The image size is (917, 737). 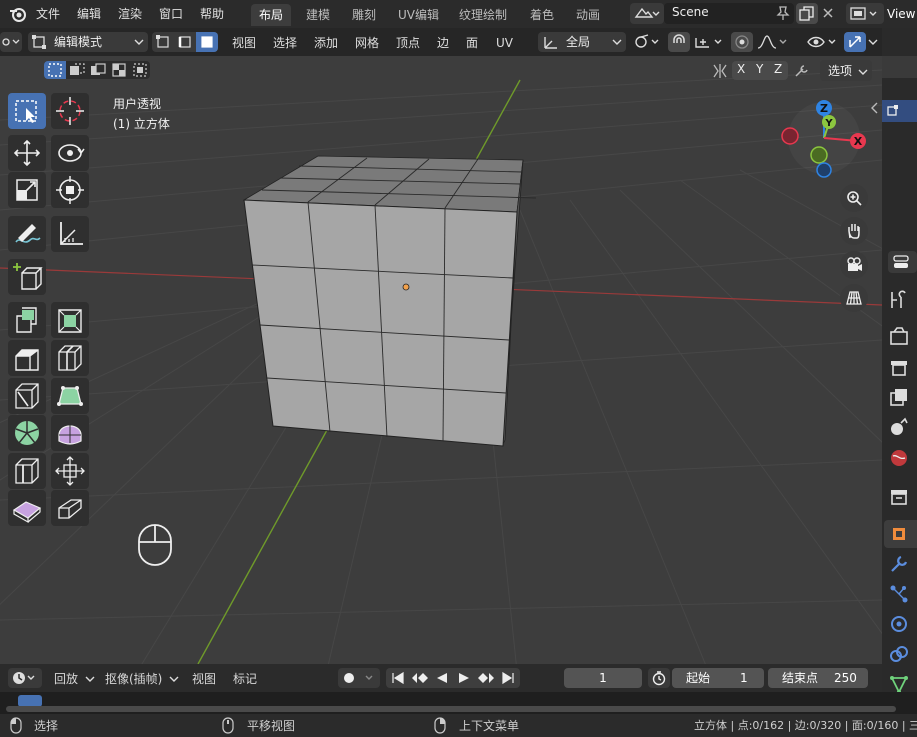 I want to click on jump-end-icon, so click(x=508, y=678).